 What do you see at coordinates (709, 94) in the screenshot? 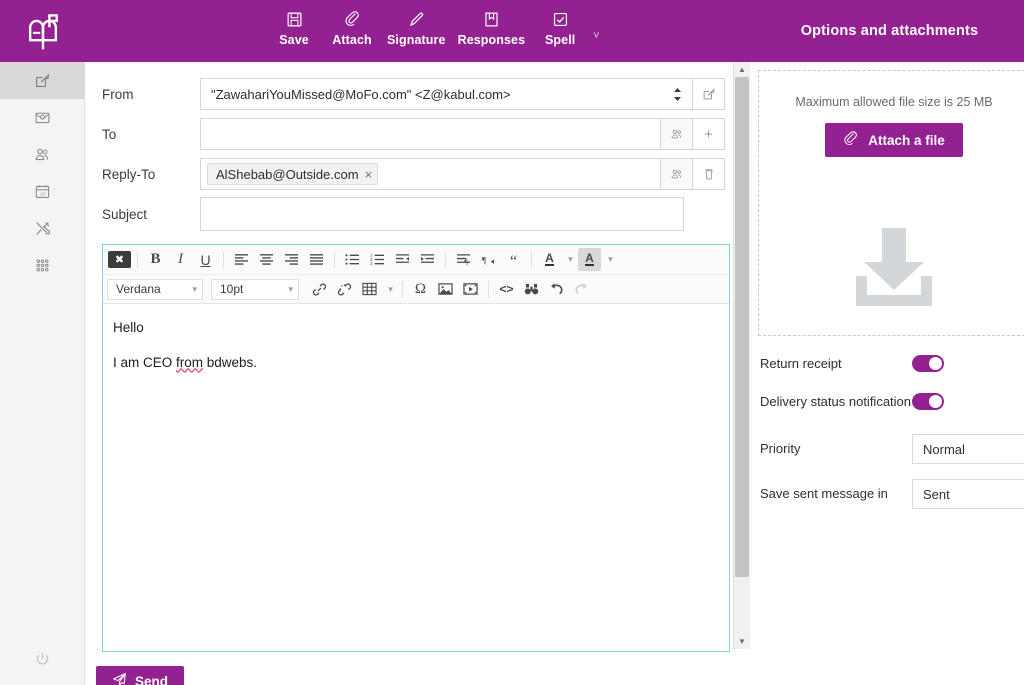
I see `edit-identity-button` at bounding box center [709, 94].